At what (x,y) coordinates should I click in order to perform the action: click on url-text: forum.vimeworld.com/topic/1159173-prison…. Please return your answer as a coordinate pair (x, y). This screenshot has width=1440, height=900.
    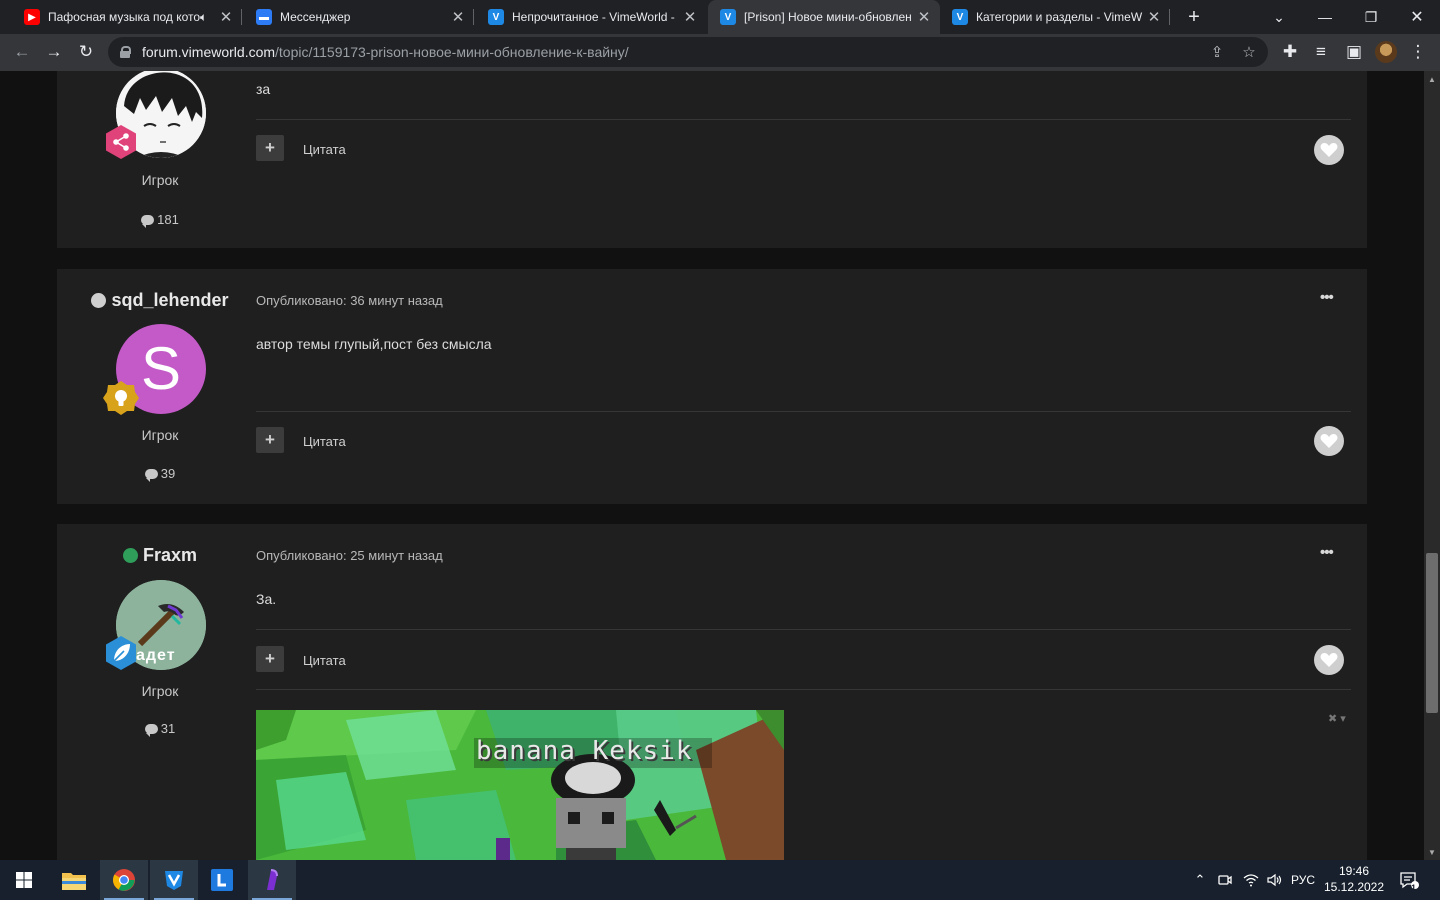
    Looking at the image, I should click on (385, 52).